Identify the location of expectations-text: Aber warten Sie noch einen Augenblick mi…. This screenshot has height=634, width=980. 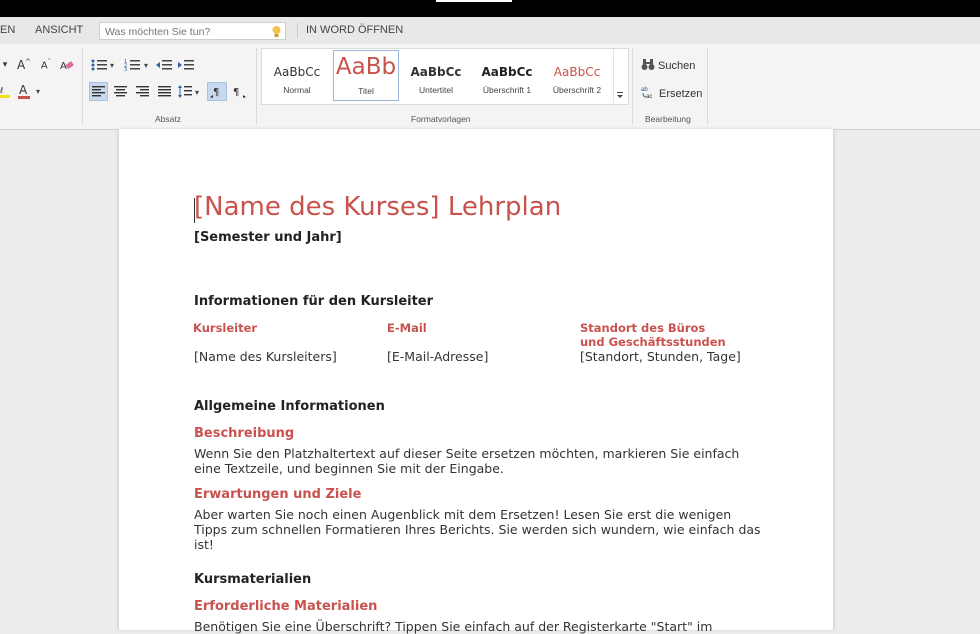
(479, 529).